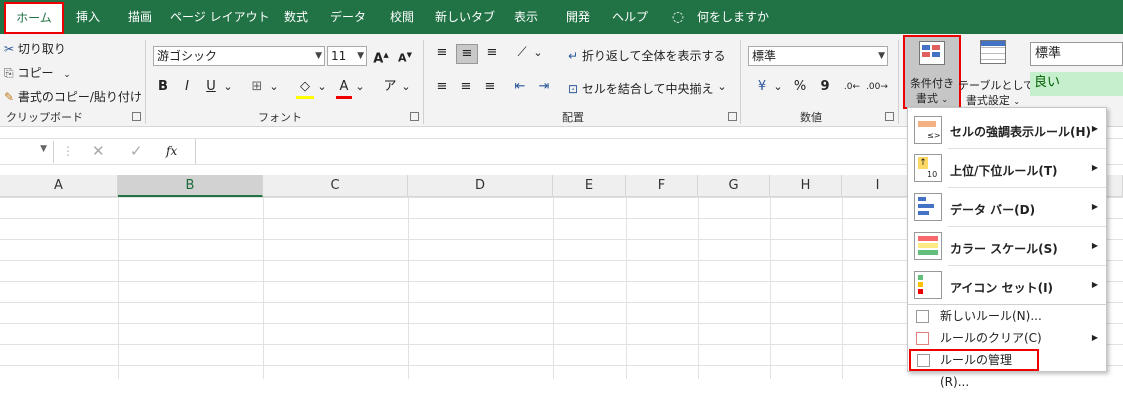 This screenshot has width=1123, height=393. Describe the element at coordinates (630, 17) in the screenshot. I see `tab-help: ヘルプ` at that location.